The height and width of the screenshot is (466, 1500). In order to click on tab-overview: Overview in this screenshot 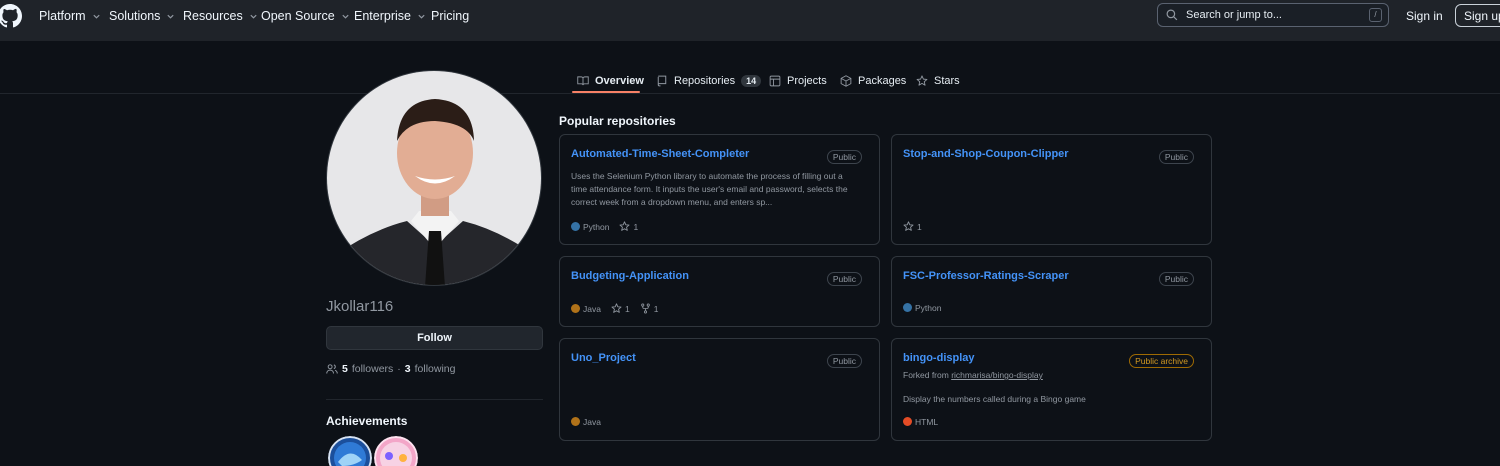, I will do `click(610, 81)`.